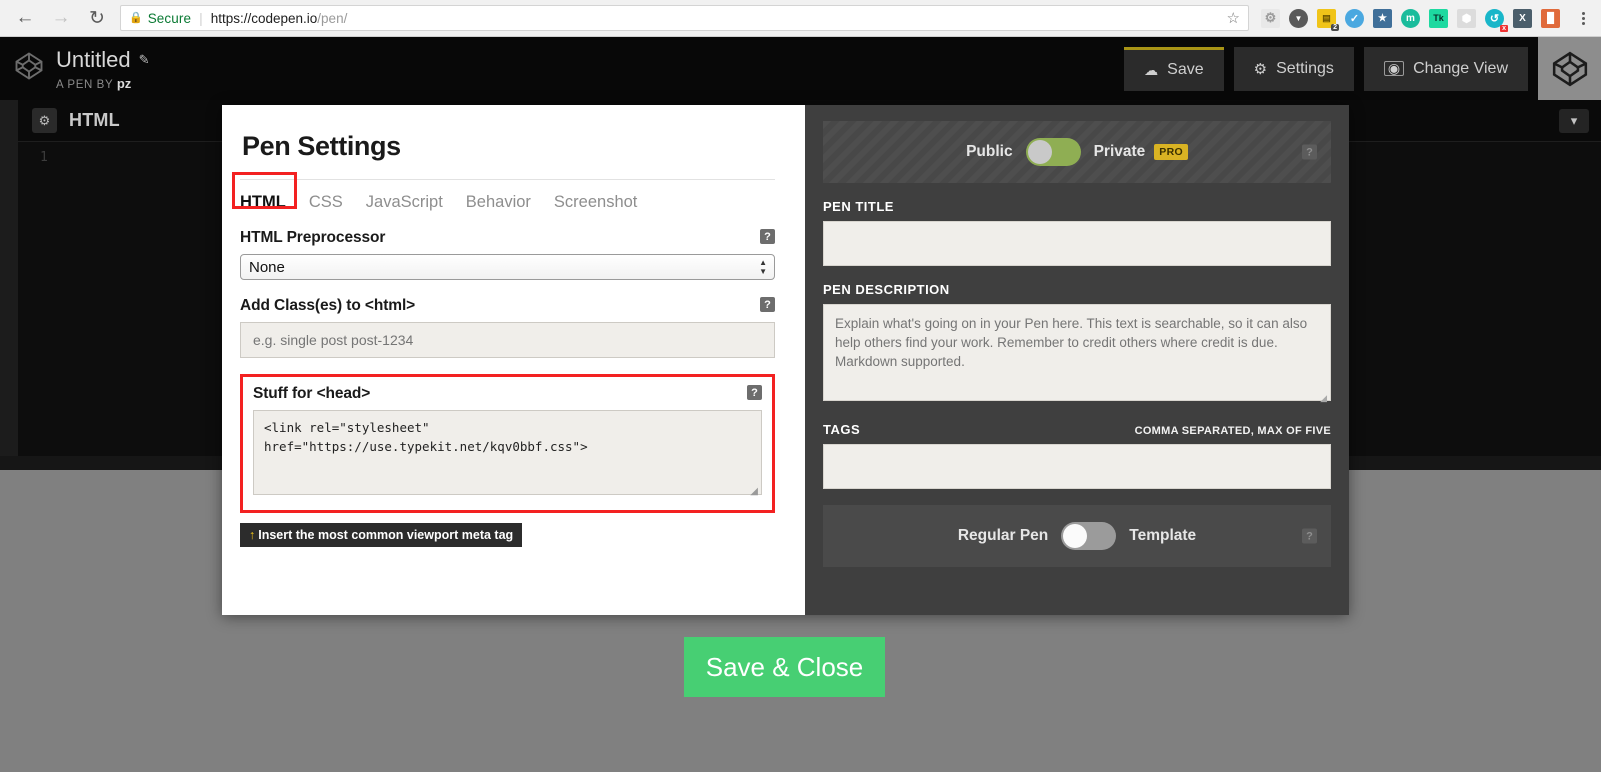  I want to click on tags-field: TAGS COMMA SEPARATED, MAX OF FIVE, so click(1077, 455).